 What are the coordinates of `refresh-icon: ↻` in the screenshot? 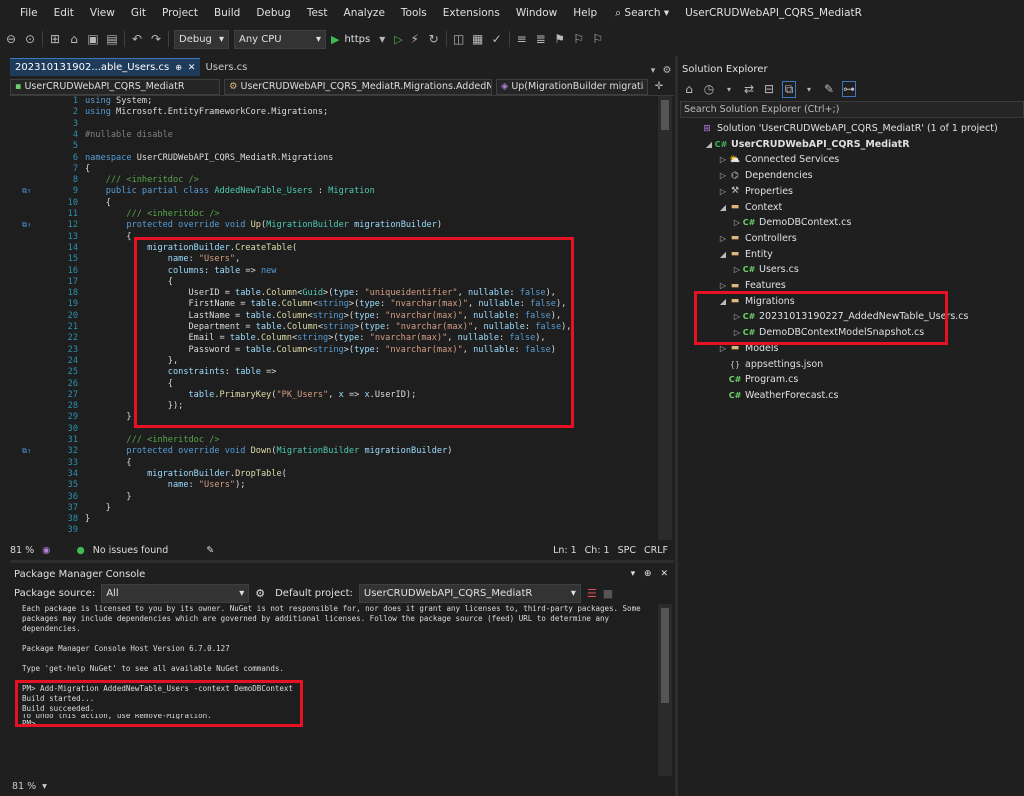 It's located at (434, 39).